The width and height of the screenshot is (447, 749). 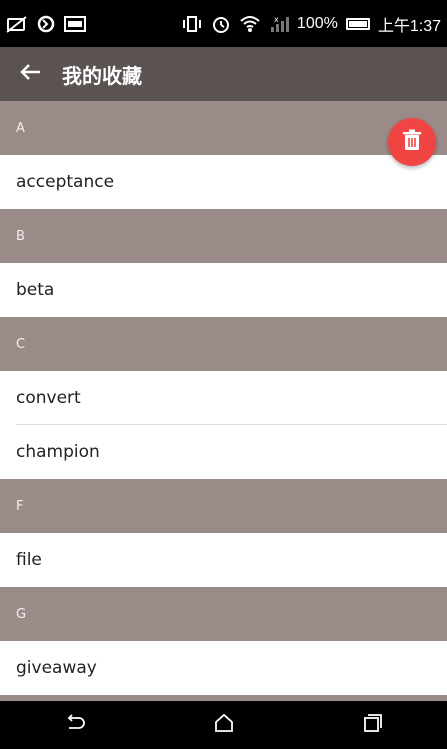 I want to click on section-header-a: A, so click(x=223, y=128).